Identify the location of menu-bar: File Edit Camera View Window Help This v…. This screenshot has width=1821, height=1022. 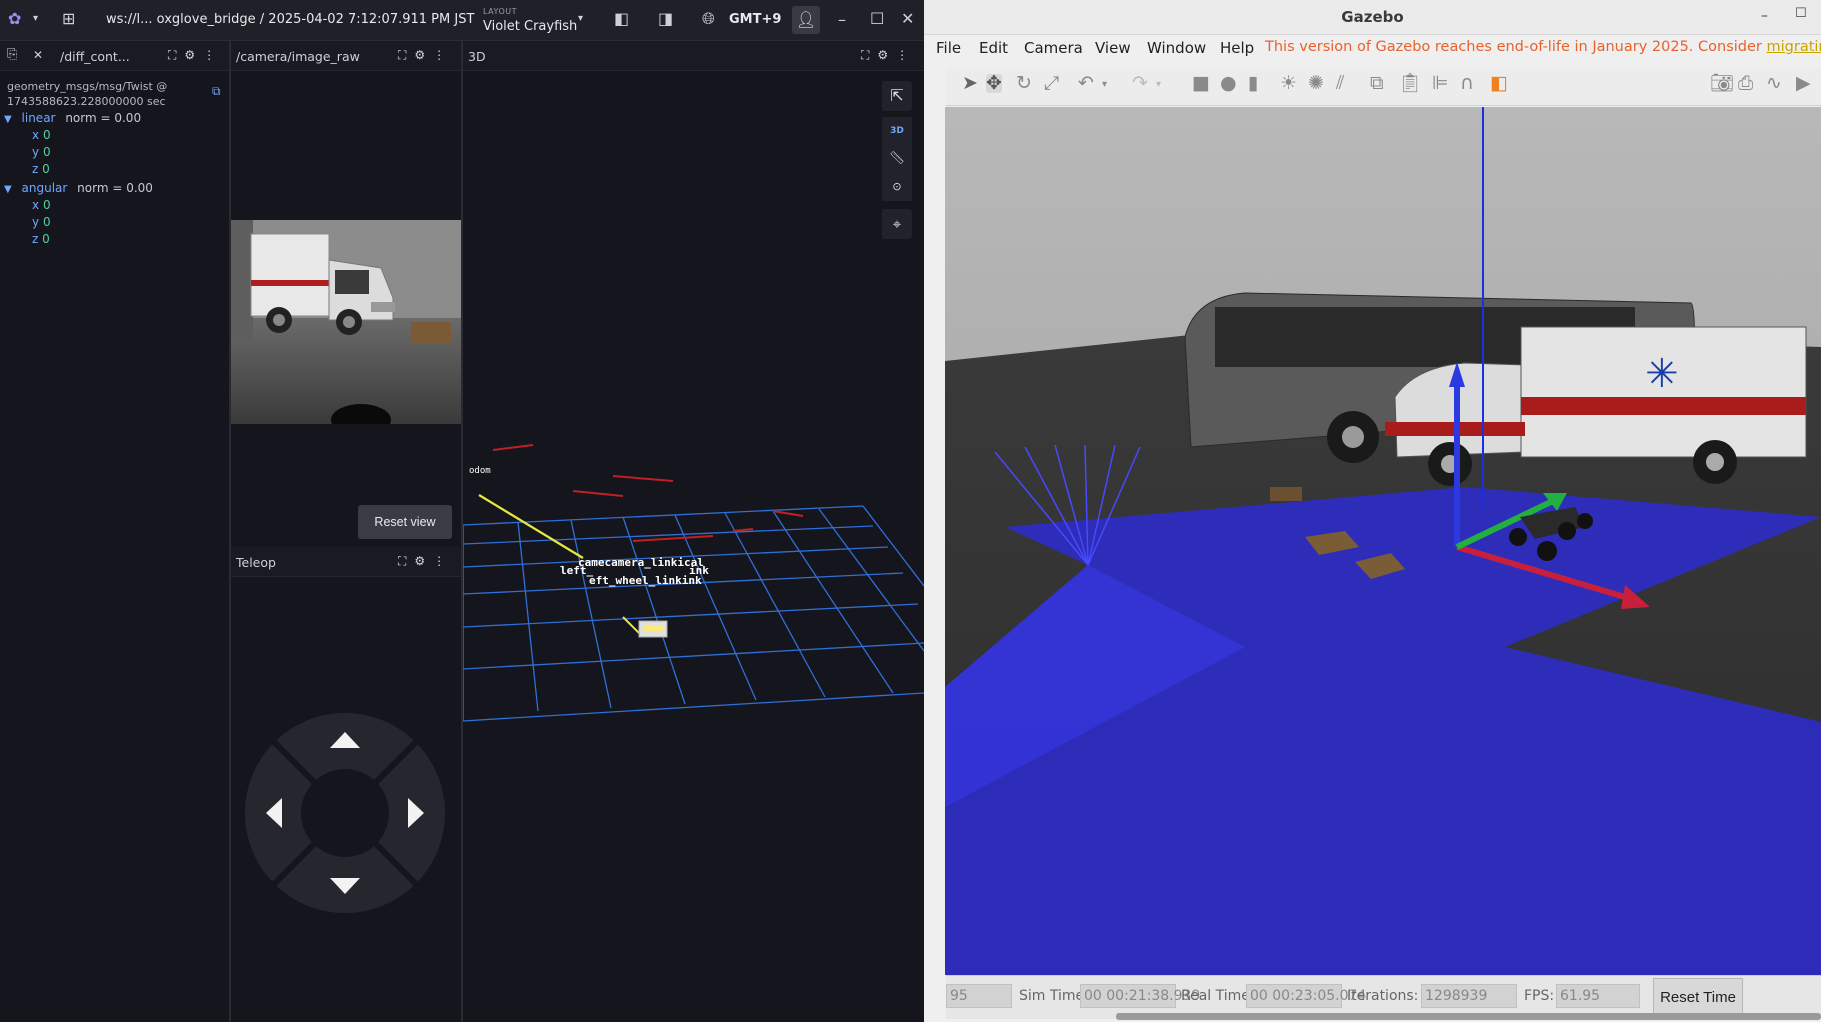
(1372, 48).